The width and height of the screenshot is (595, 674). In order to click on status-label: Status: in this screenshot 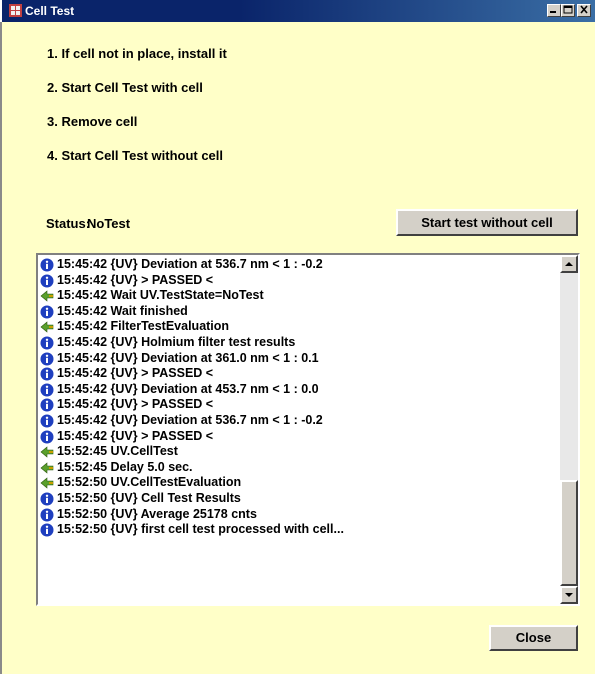, I will do `click(68, 223)`.